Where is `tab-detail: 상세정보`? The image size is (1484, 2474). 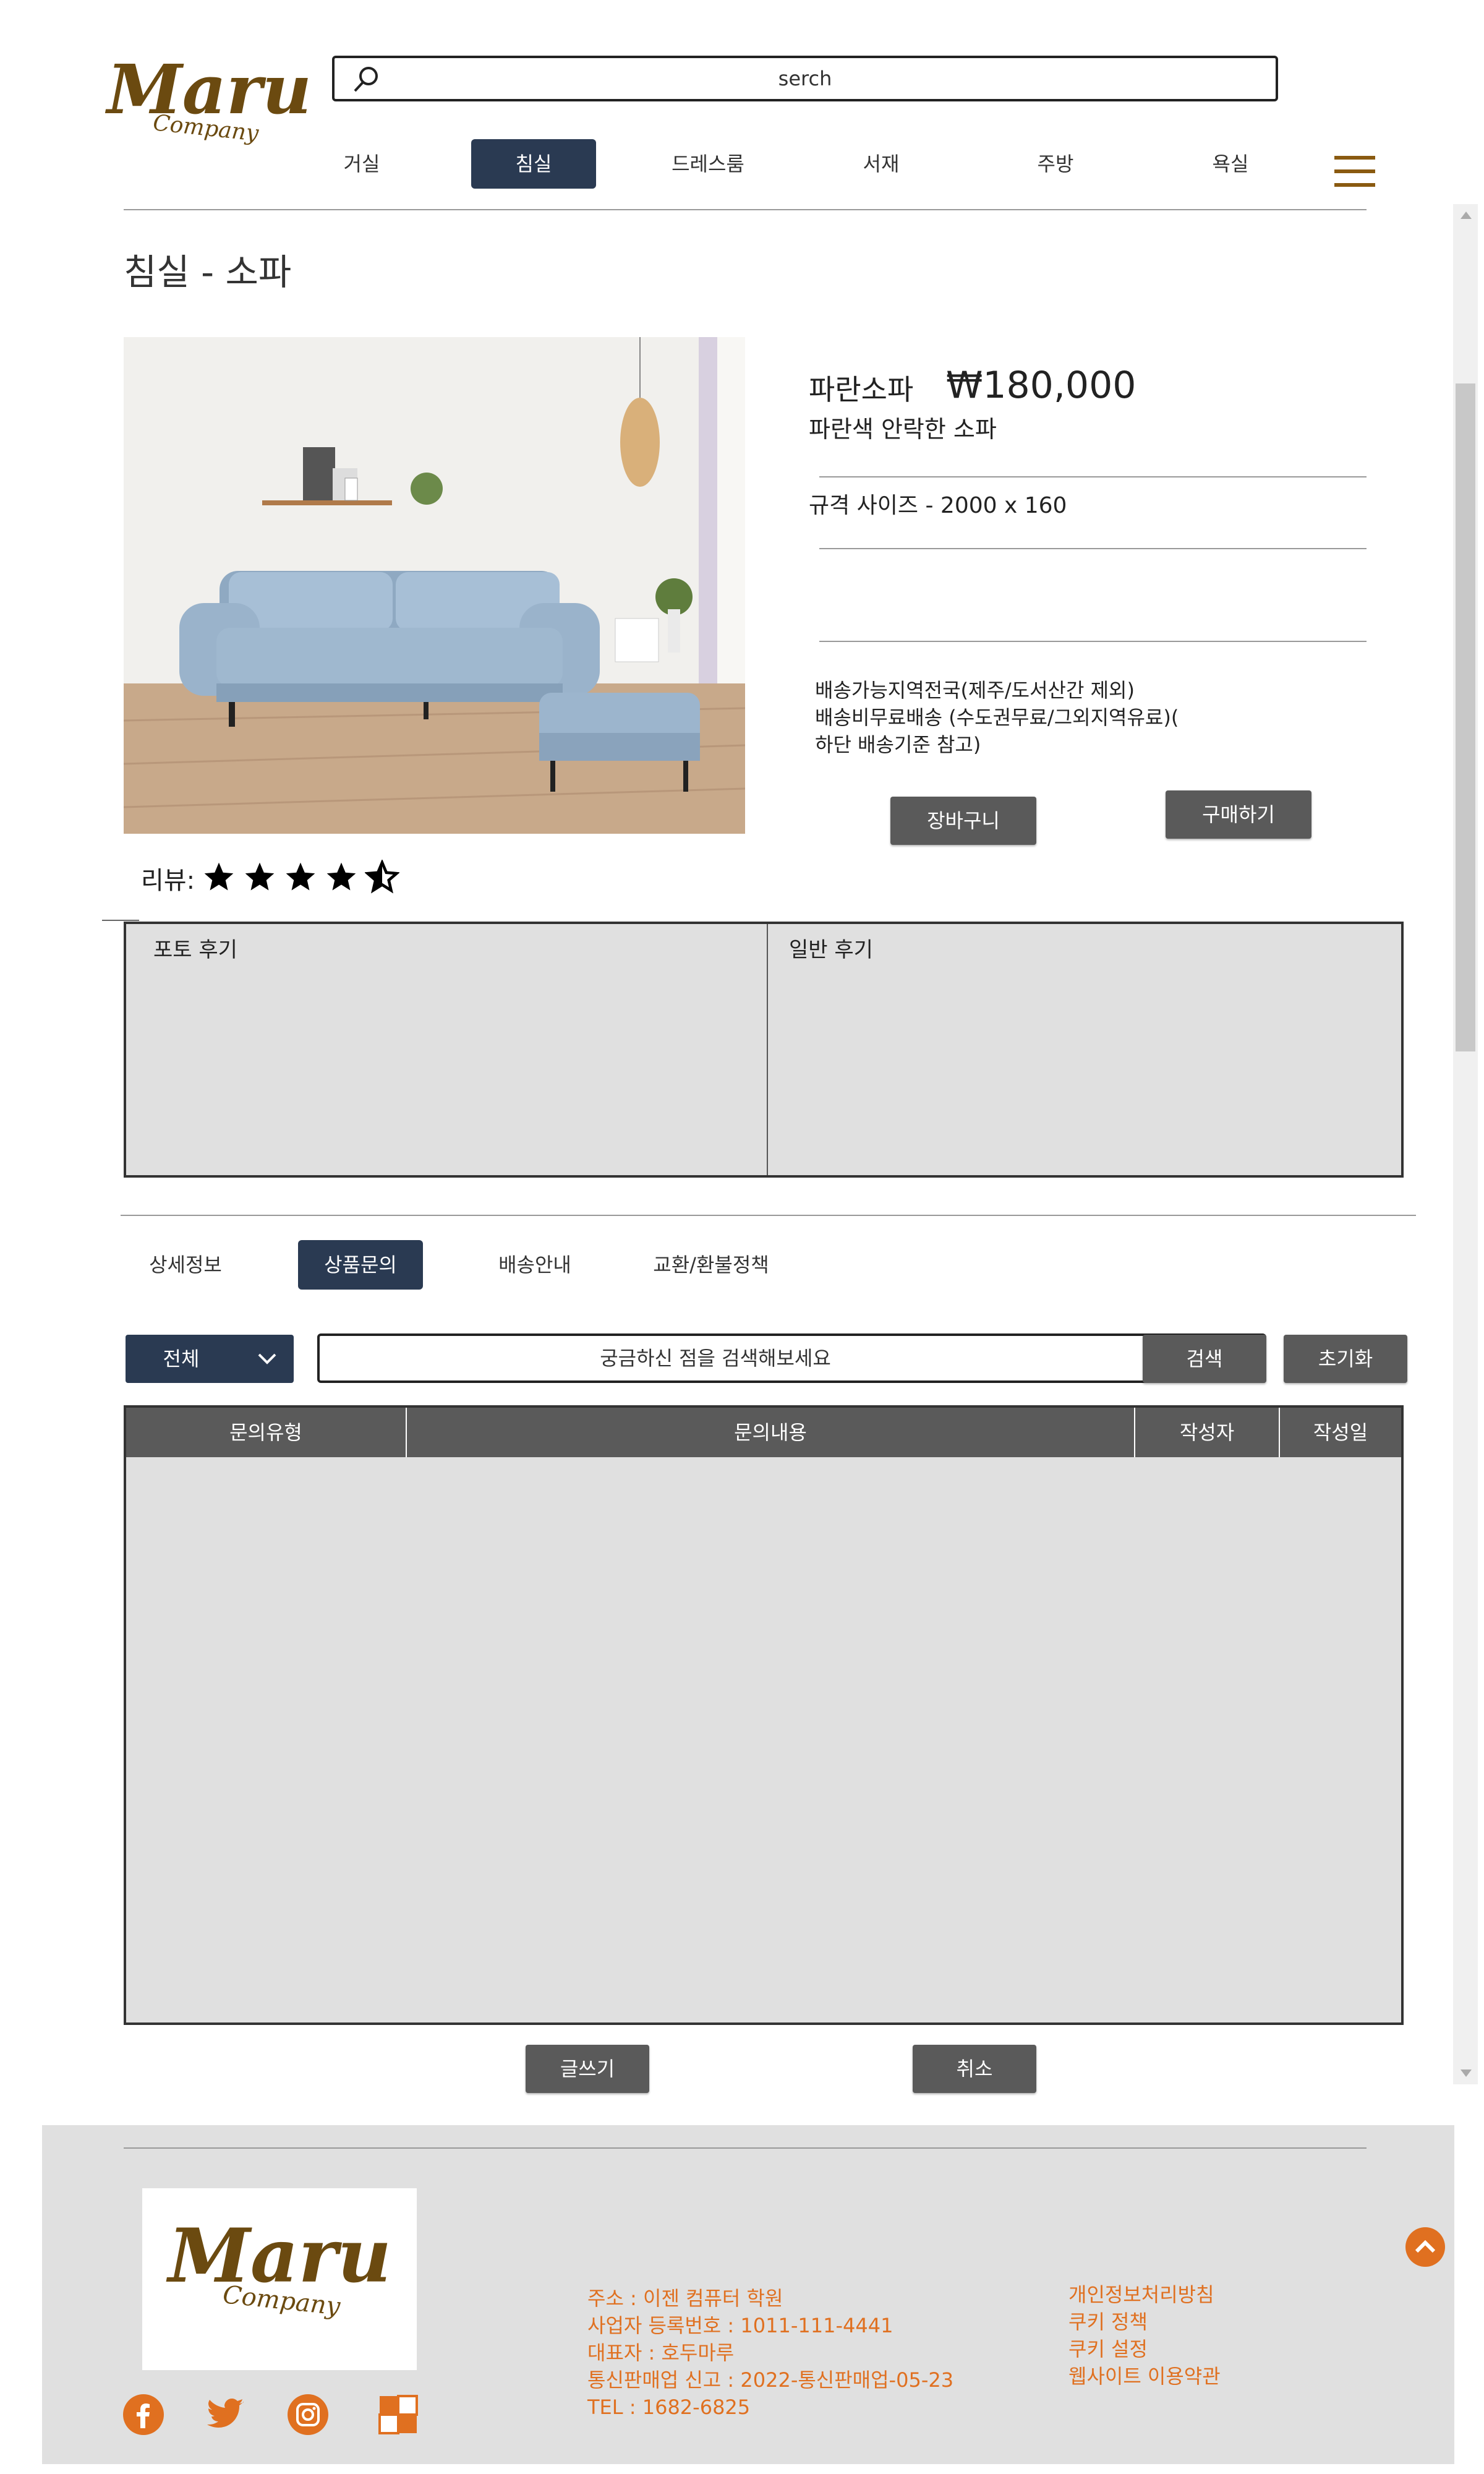
tab-detail: 상세정보 is located at coordinates (185, 1265).